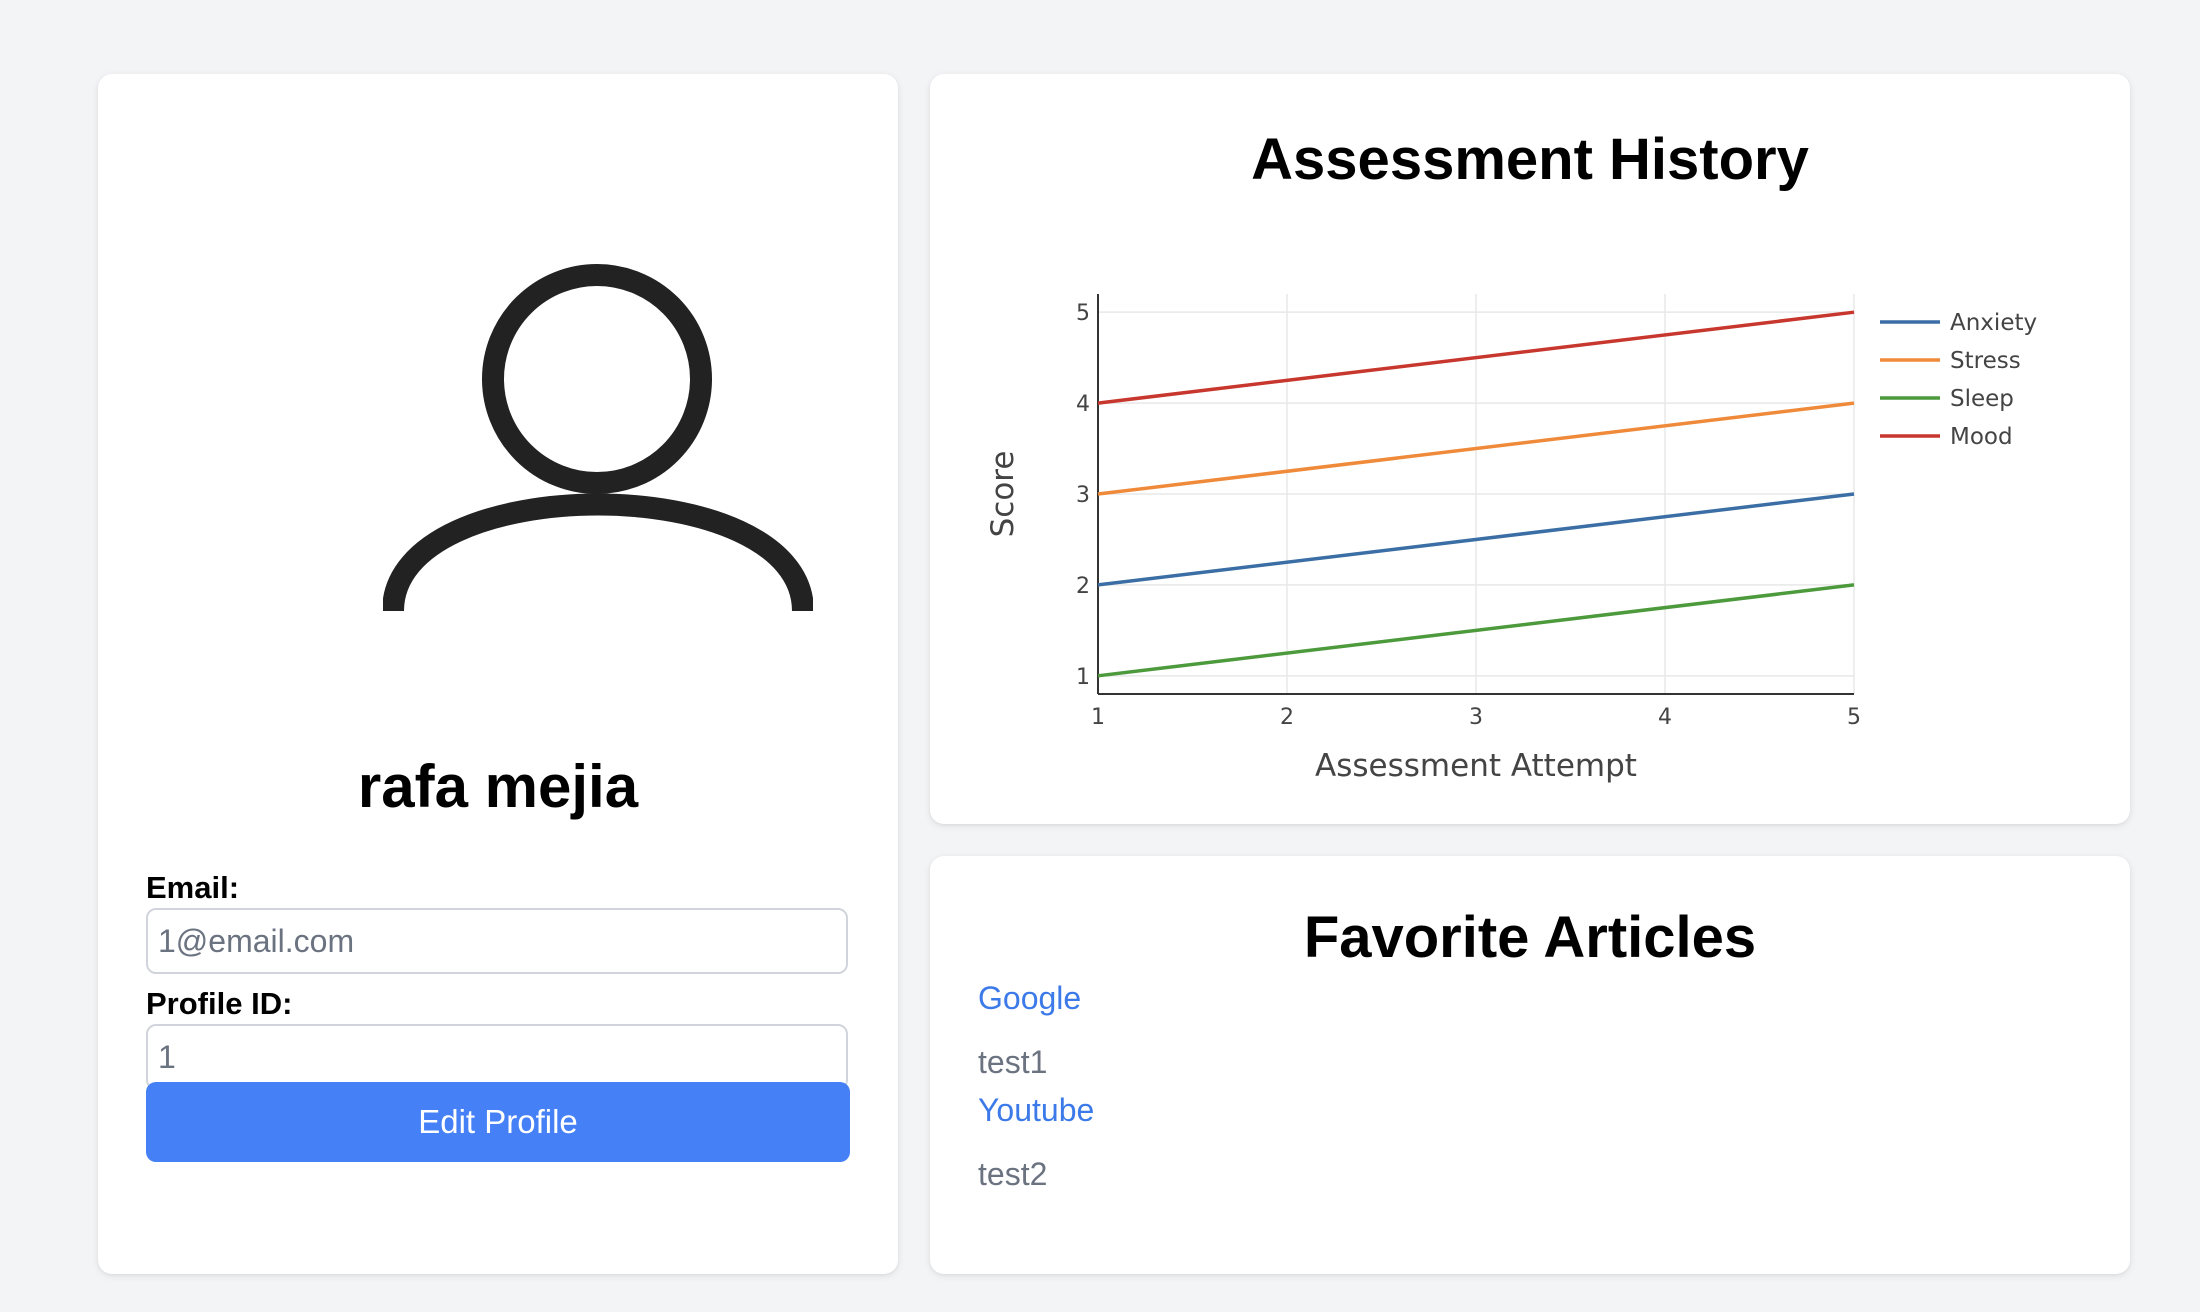 This screenshot has height=1312, width=2200. What do you see at coordinates (1665, 717) in the screenshot?
I see `x-tick-label: 4` at bounding box center [1665, 717].